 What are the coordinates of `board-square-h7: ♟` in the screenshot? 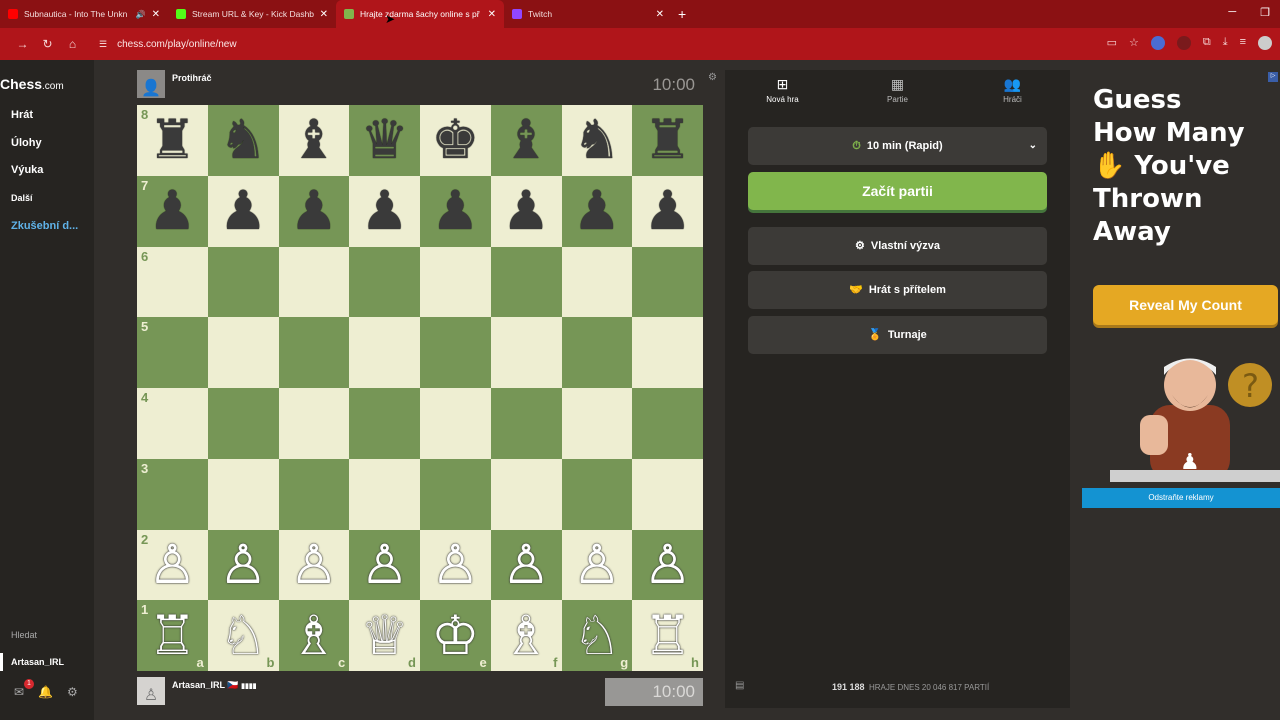 It's located at (667, 211).